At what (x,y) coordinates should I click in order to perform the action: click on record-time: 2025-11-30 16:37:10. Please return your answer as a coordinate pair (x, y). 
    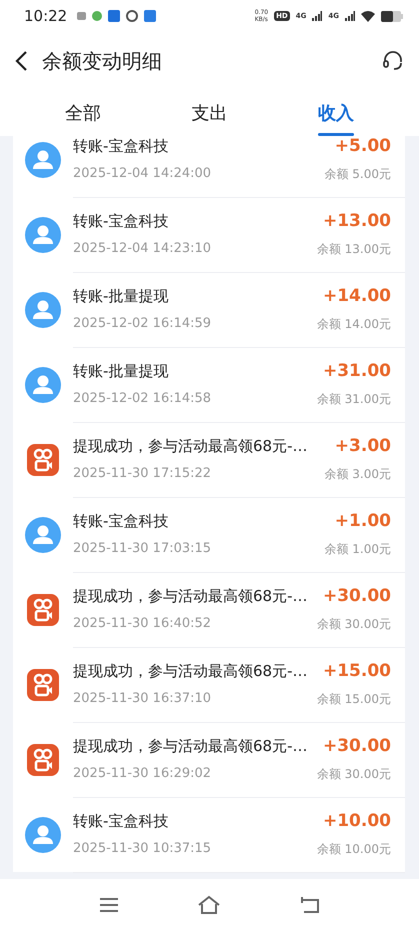
    Looking at the image, I should click on (142, 698).